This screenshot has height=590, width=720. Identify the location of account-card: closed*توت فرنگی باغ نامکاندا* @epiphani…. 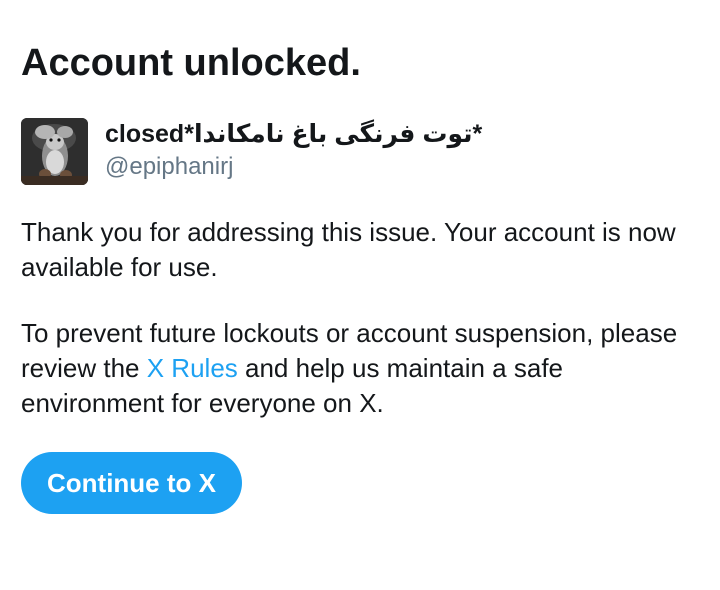
(361, 152).